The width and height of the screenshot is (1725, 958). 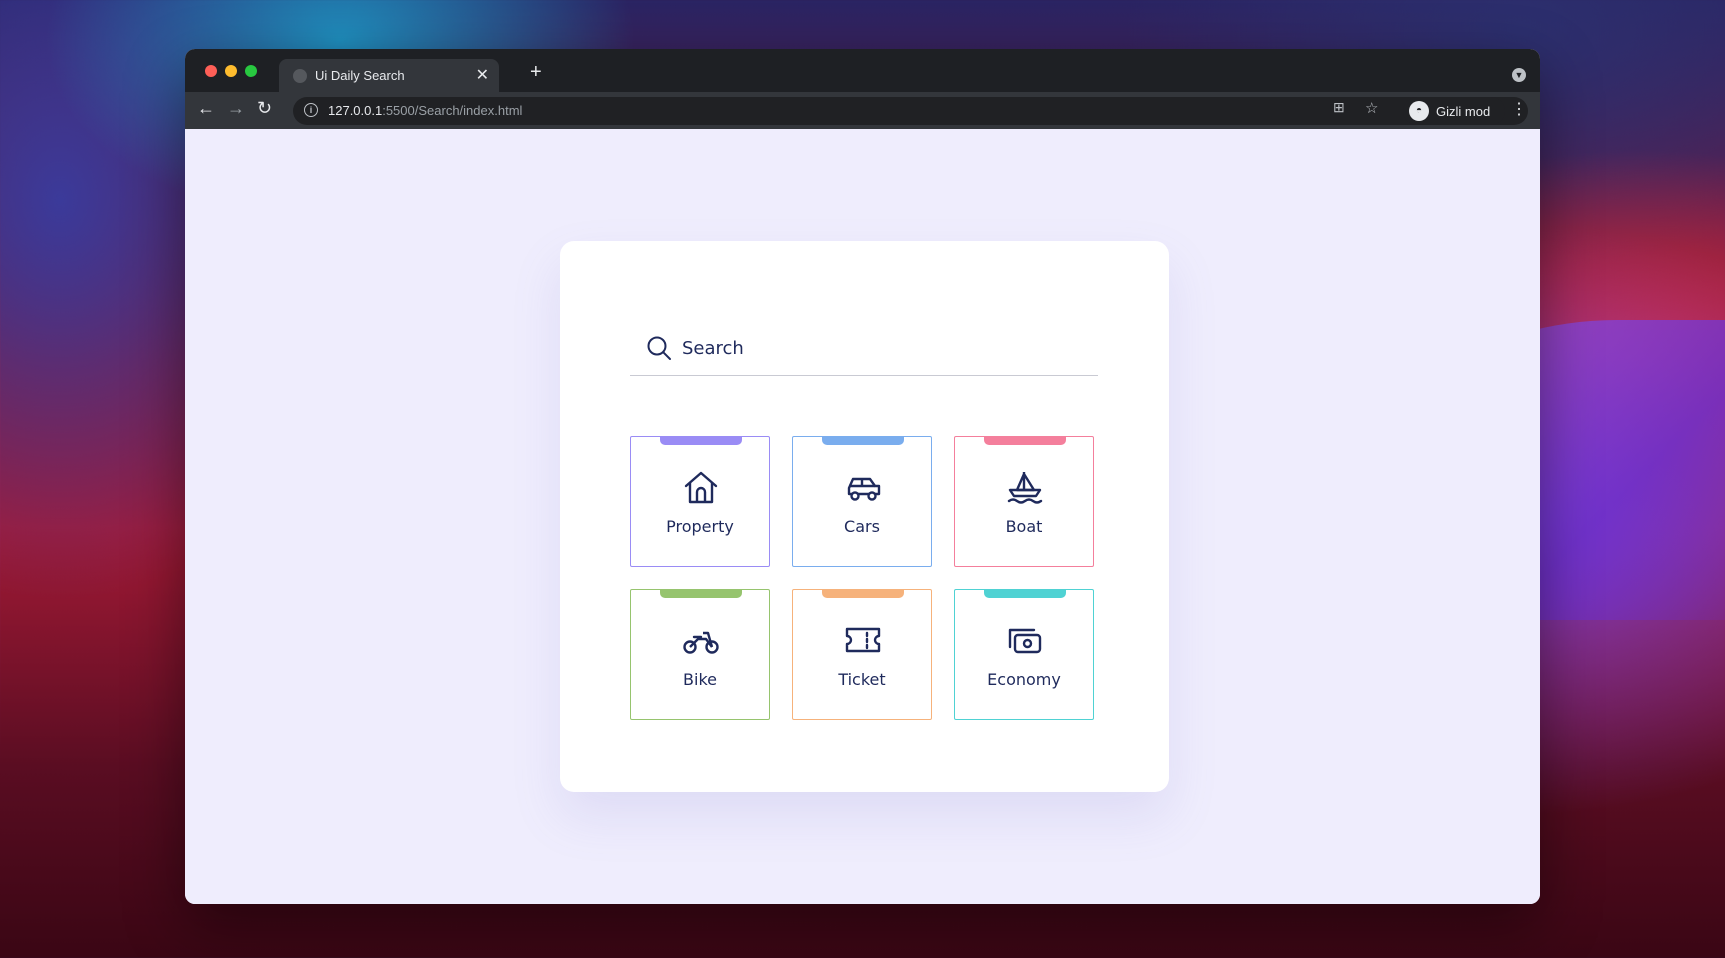 I want to click on info-icon: i, so click(x=311, y=110).